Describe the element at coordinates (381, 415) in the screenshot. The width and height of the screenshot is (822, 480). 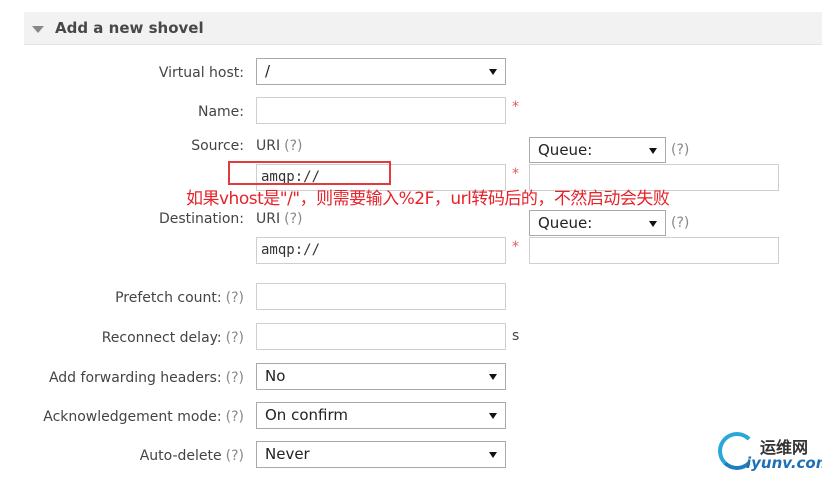
I see `ack-mode-select: On confirm` at that location.